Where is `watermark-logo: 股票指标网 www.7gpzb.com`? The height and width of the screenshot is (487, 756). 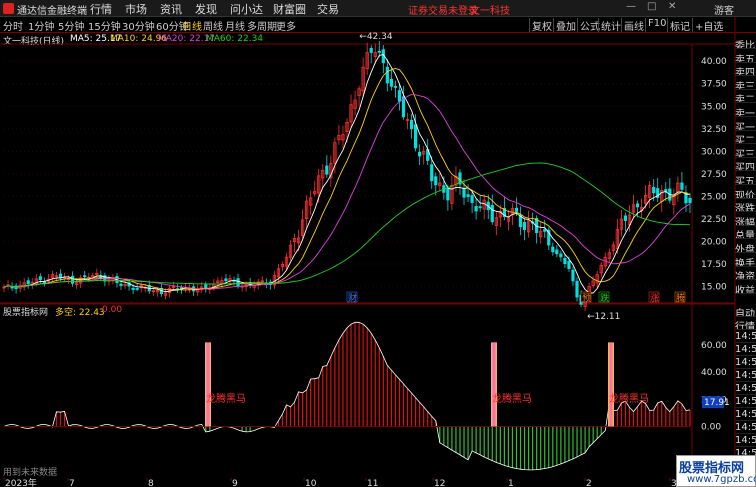
watermark-logo: 股票指标网 www.7gpzb.com is located at coordinates (716, 471).